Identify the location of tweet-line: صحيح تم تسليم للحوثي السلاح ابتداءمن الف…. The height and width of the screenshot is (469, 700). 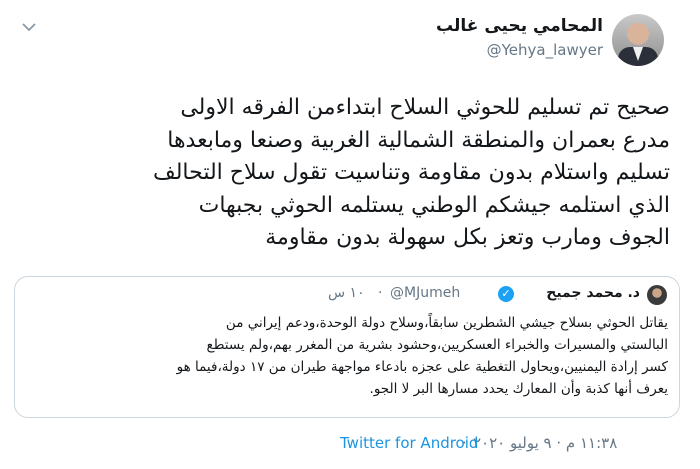
(425, 107).